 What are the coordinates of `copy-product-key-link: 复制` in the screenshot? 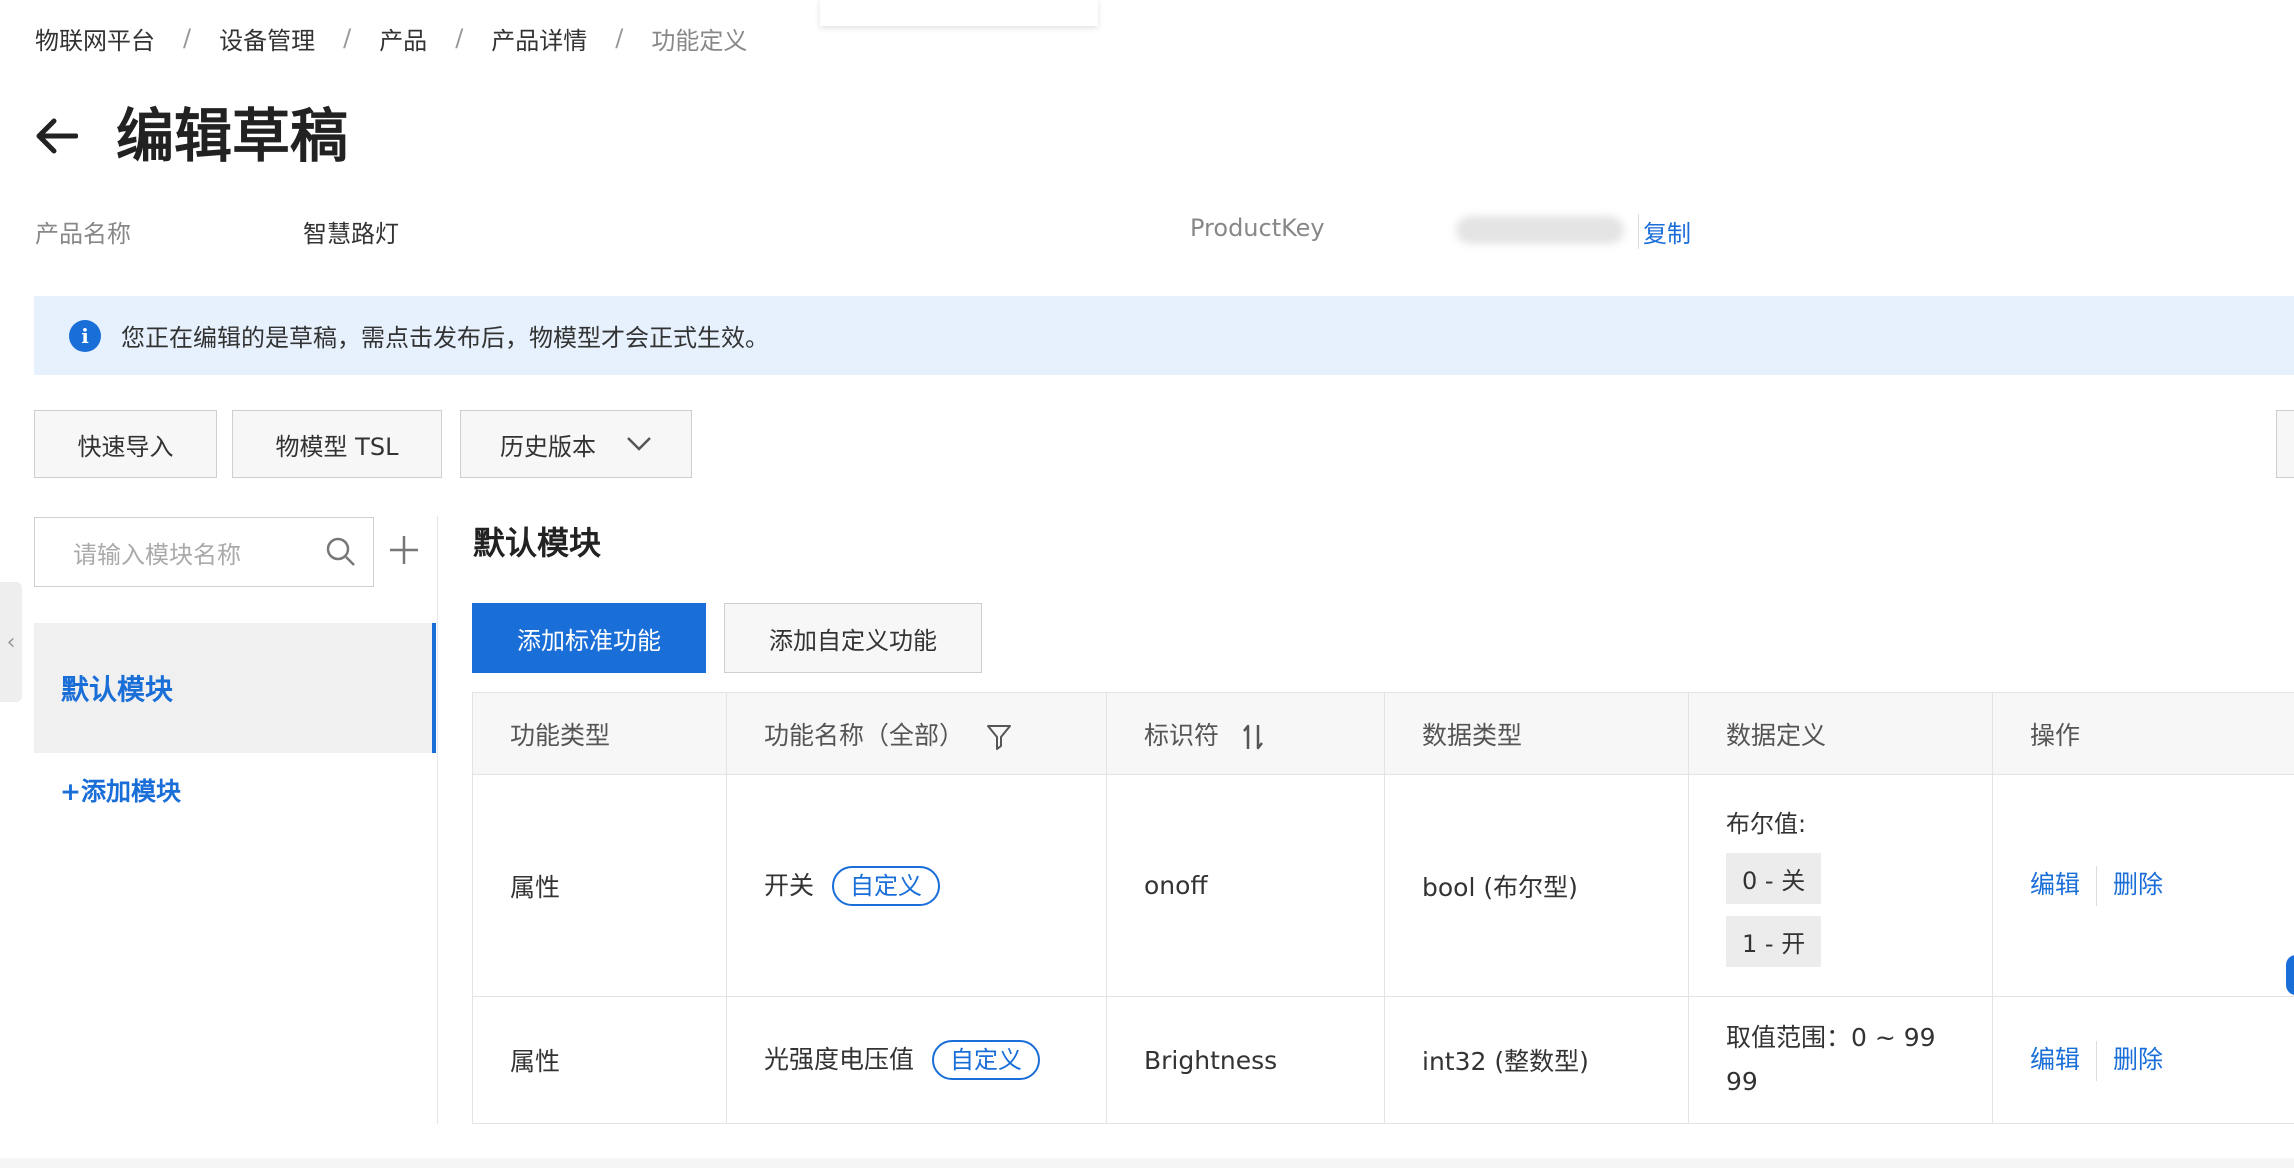 It's located at (1664, 231).